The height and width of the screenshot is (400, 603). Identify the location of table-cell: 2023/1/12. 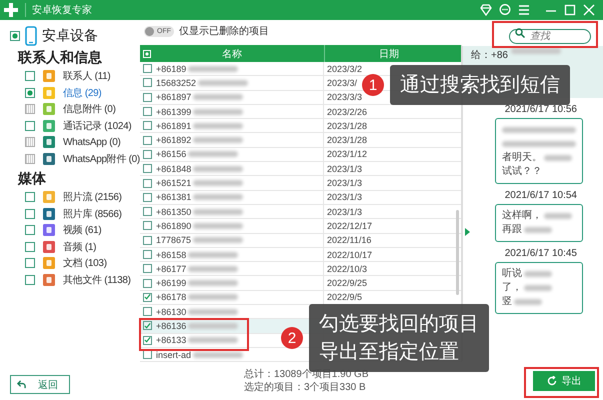
(347, 154).